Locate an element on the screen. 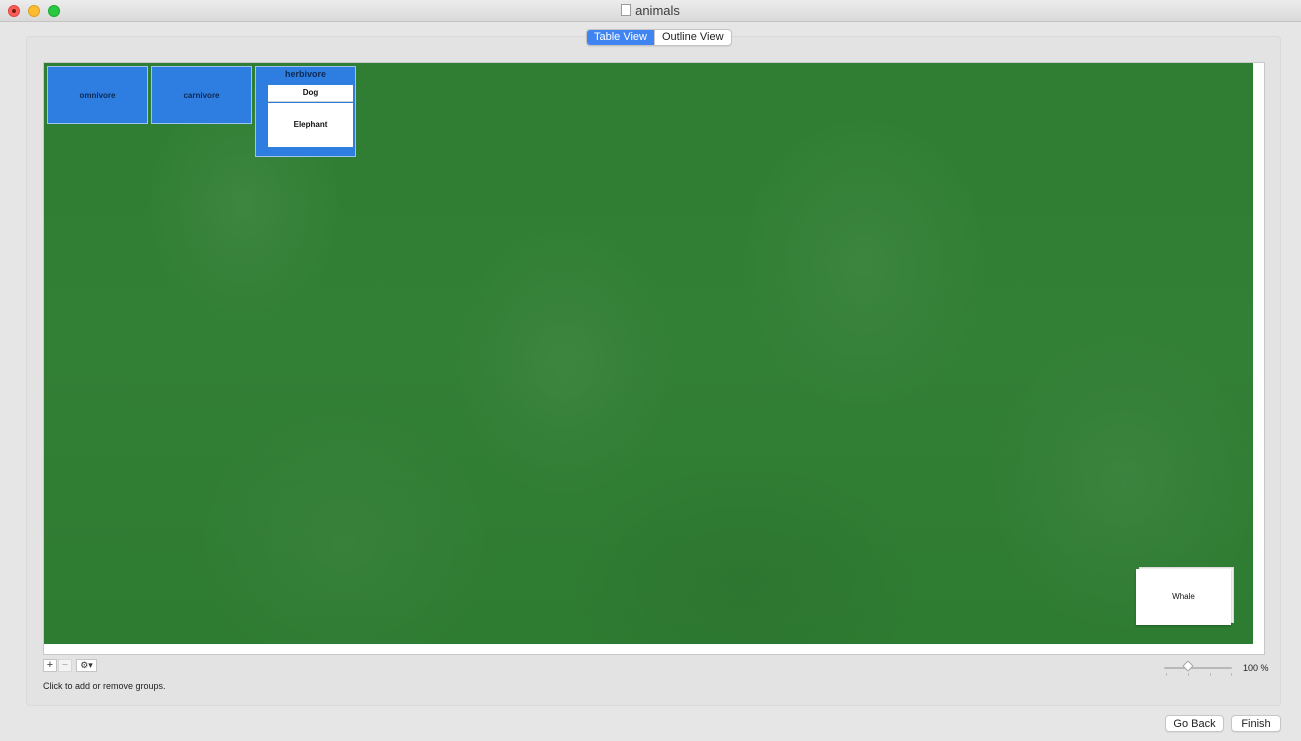 This screenshot has width=1301, height=741. title-bar: animals is located at coordinates (650, 11).